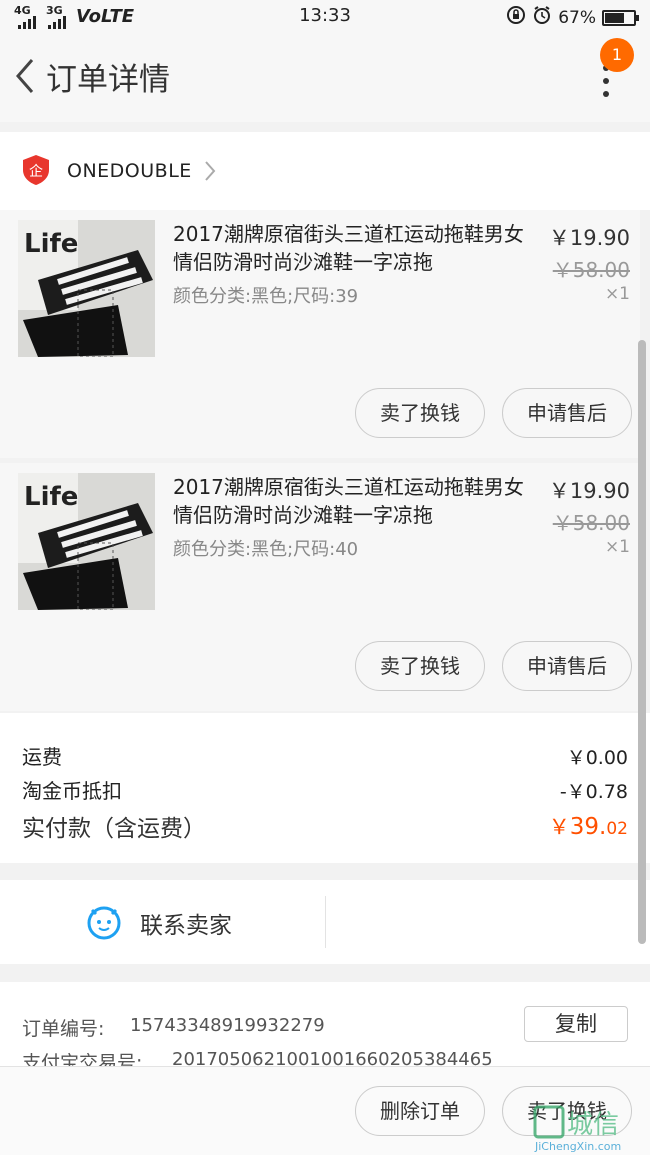 This screenshot has width=650, height=1155. I want to click on svg-text: 城信, so click(593, 1125).